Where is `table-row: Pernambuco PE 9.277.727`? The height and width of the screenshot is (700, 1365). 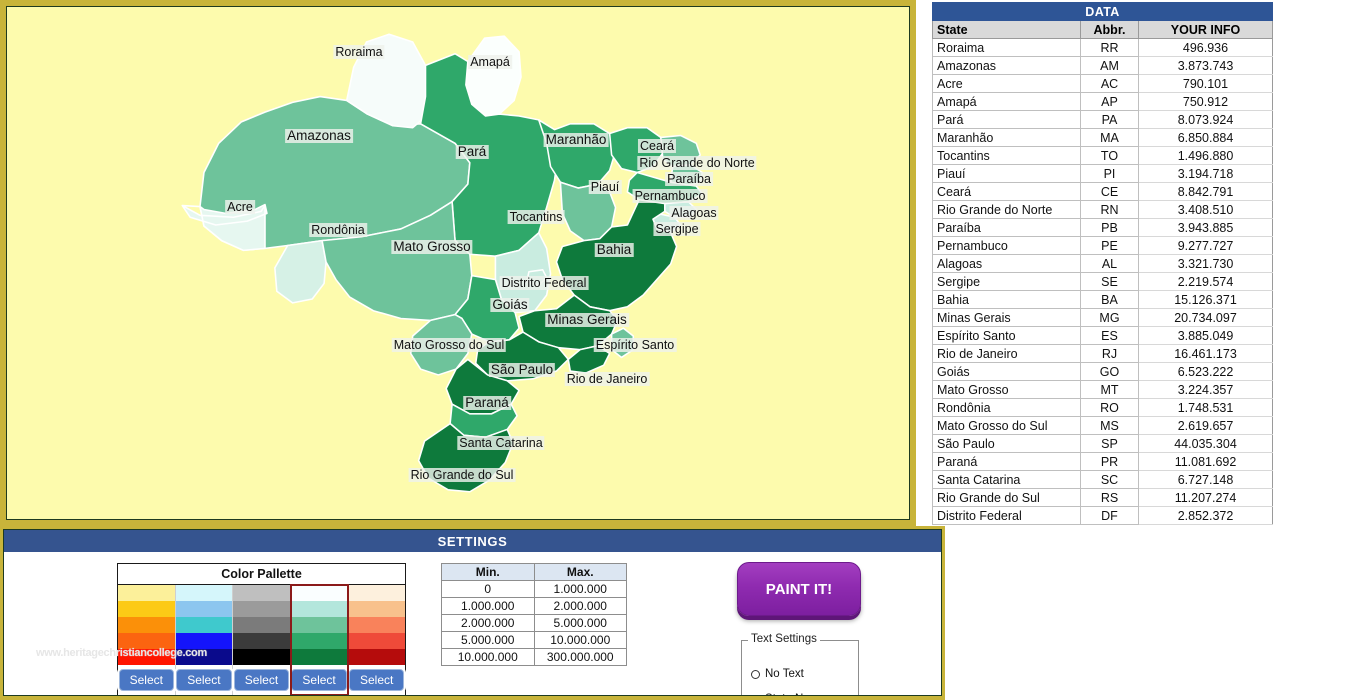 table-row: Pernambuco PE 9.277.727 is located at coordinates (1103, 245).